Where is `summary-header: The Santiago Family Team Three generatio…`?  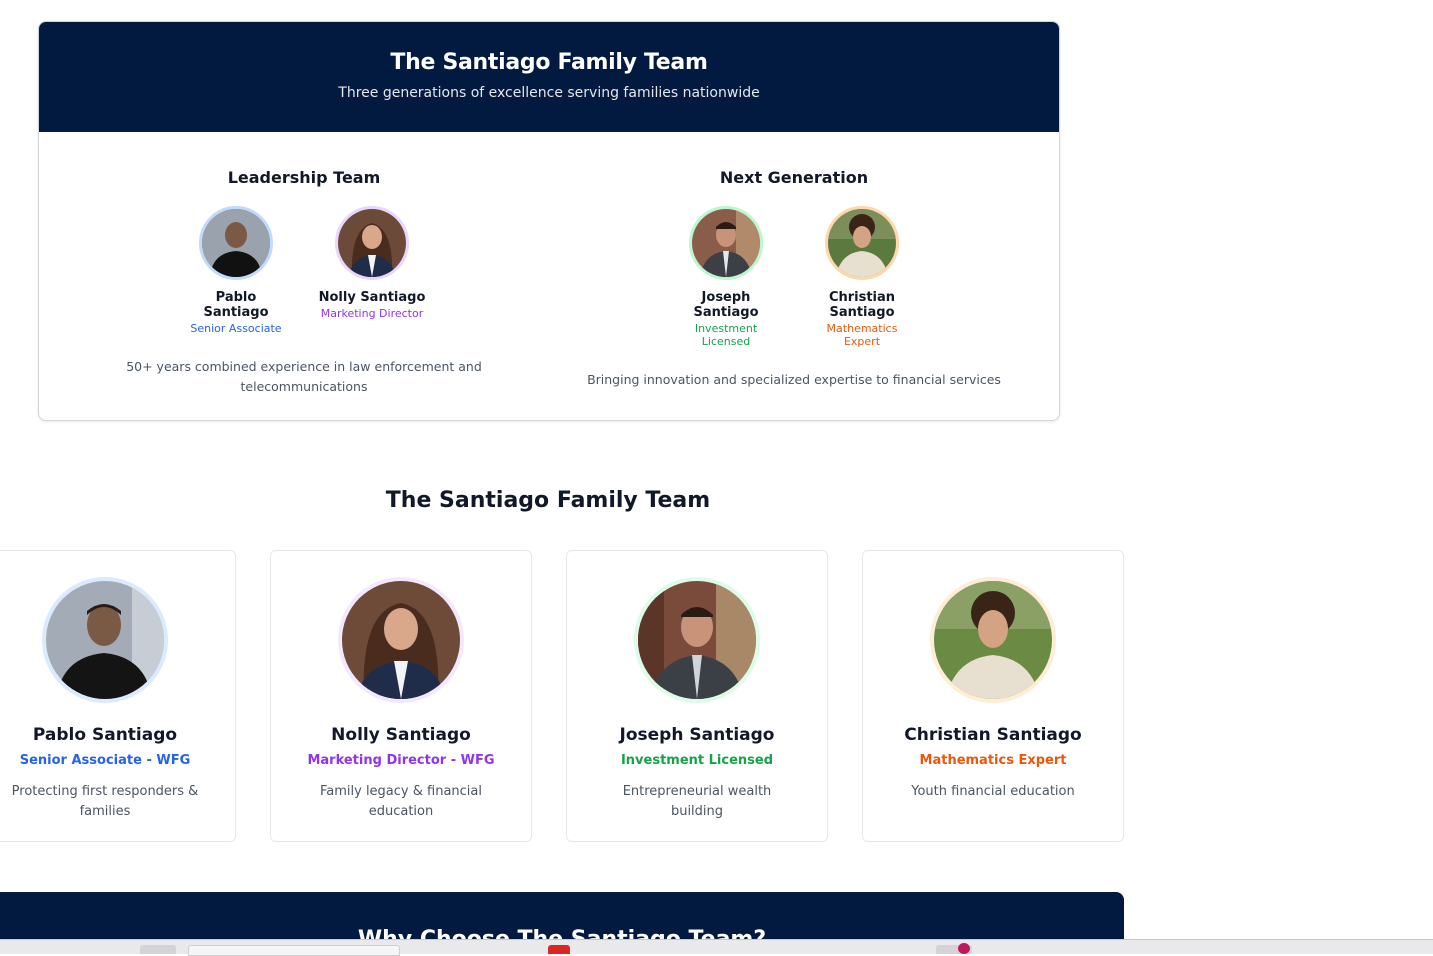 summary-header: The Santiago Family Team Three generatio… is located at coordinates (549, 77).